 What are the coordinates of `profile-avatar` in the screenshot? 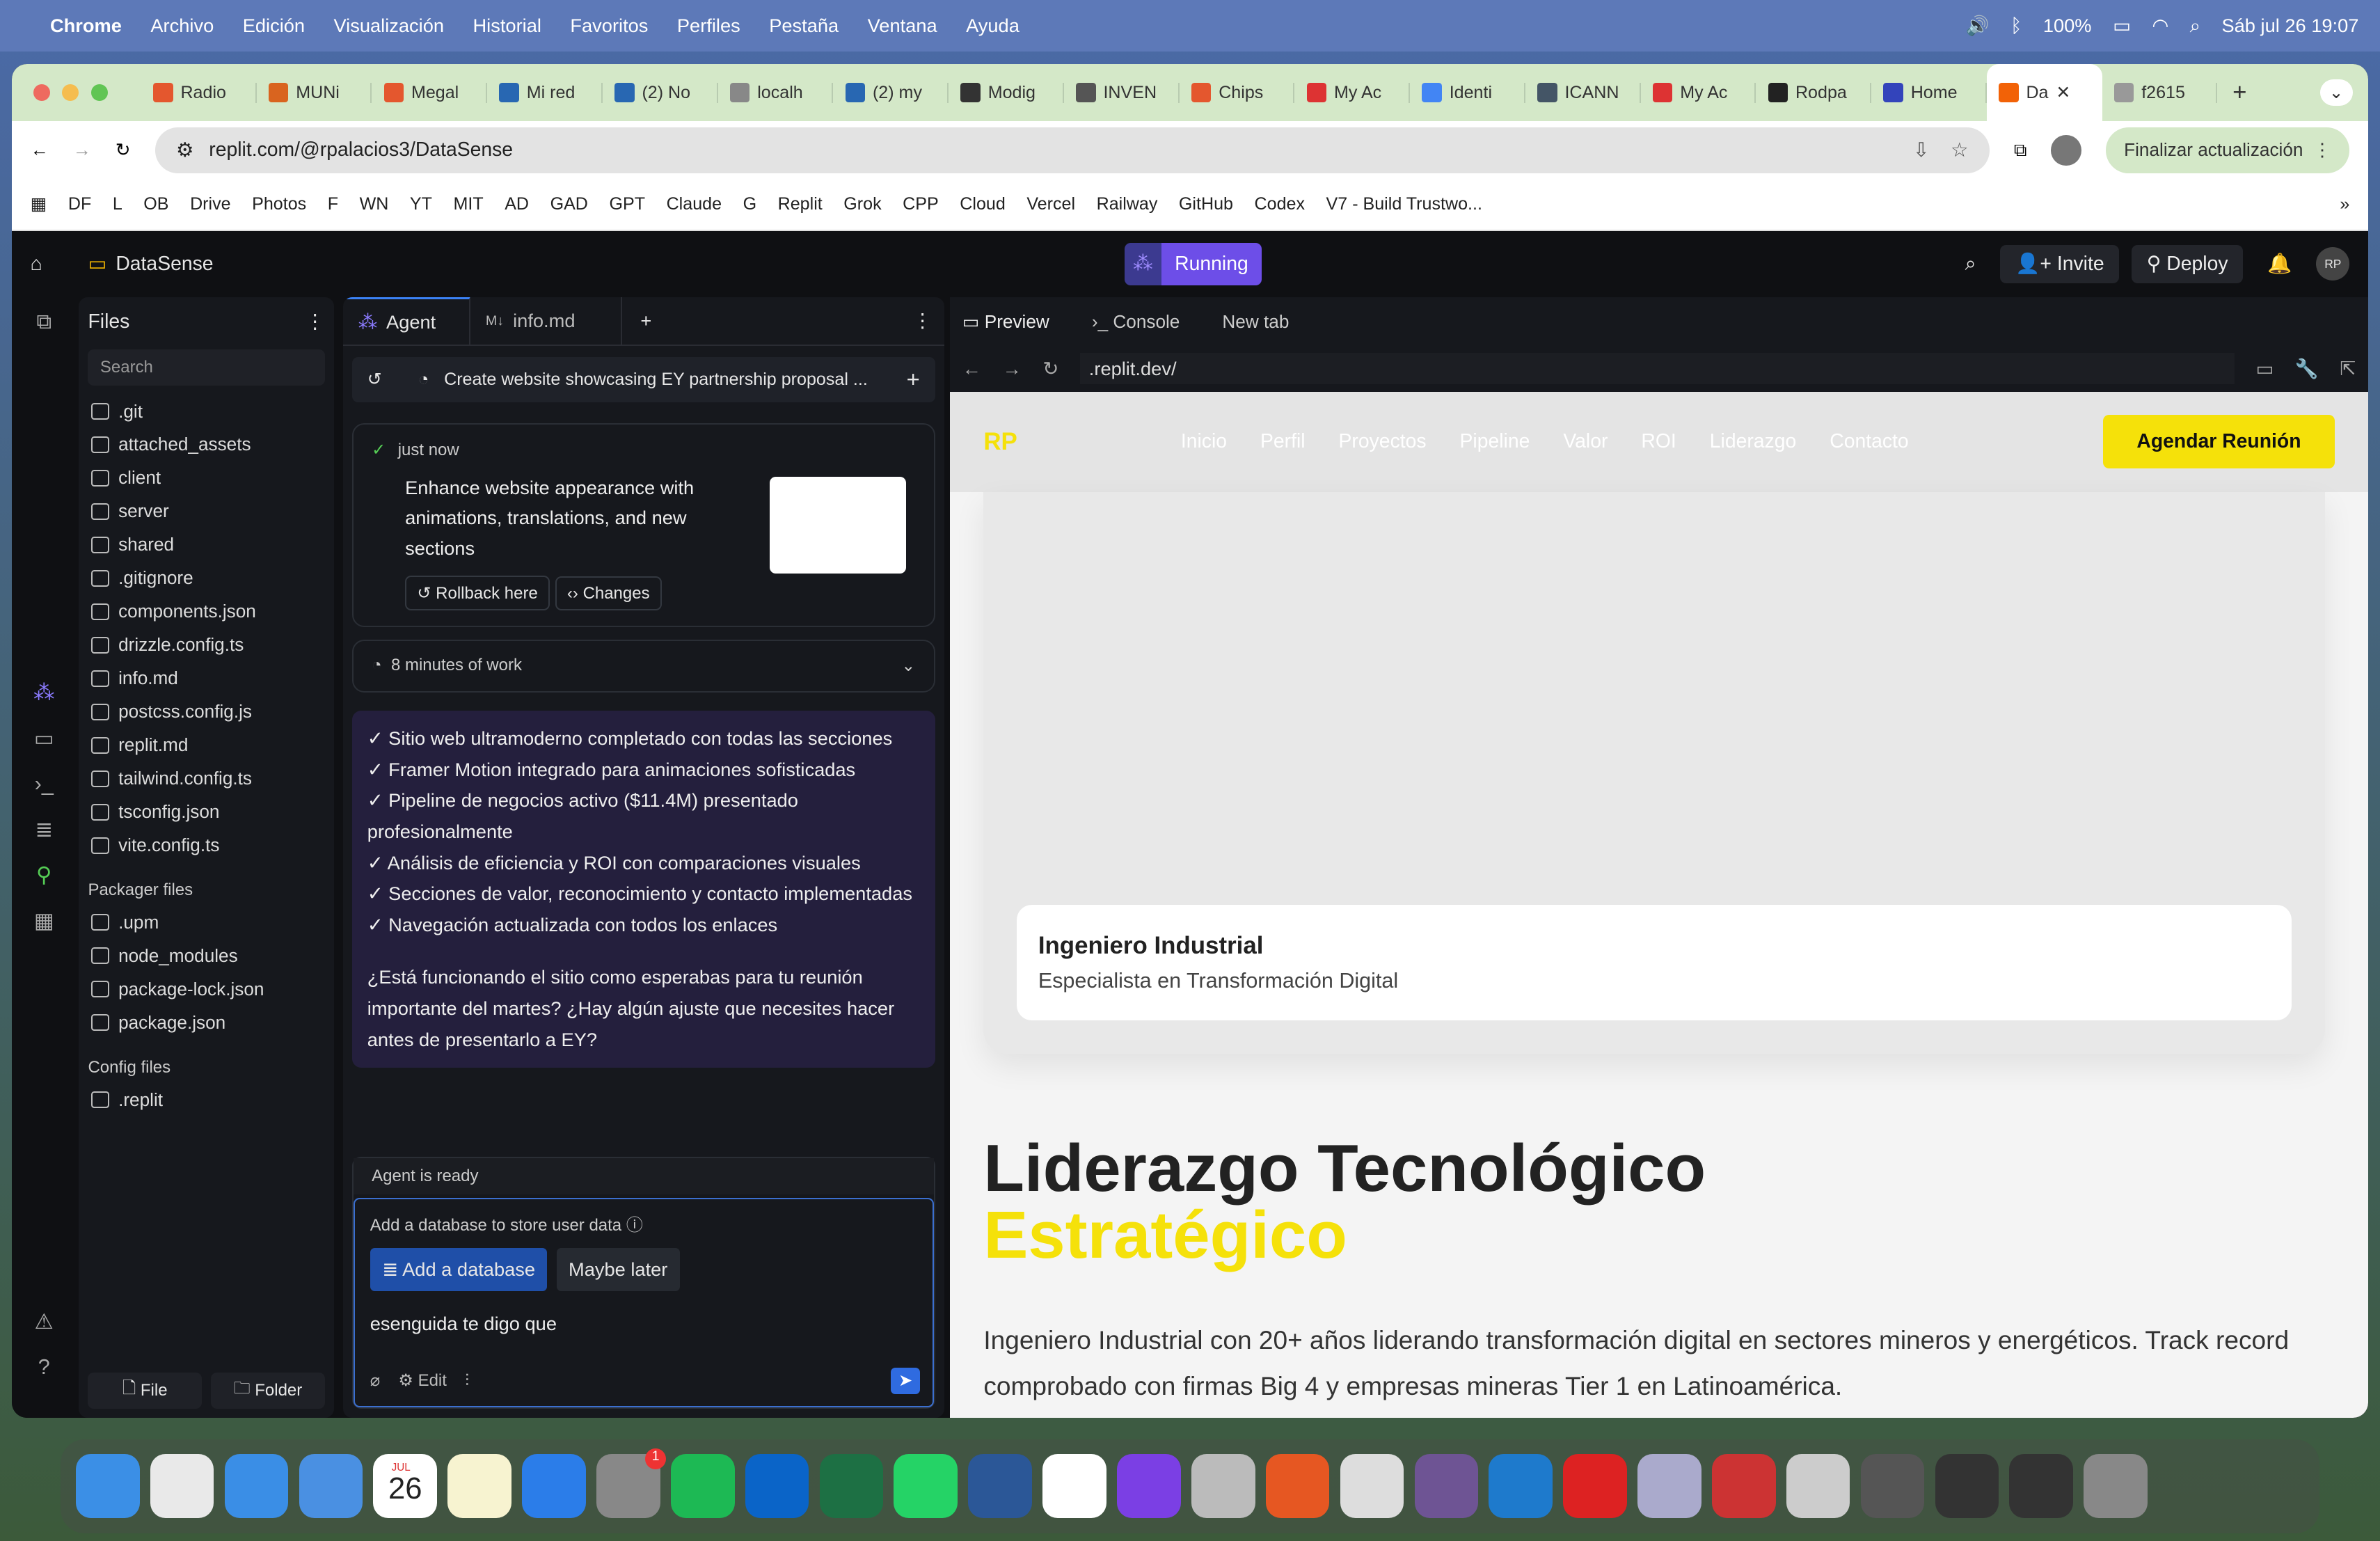 It's located at (2066, 150).